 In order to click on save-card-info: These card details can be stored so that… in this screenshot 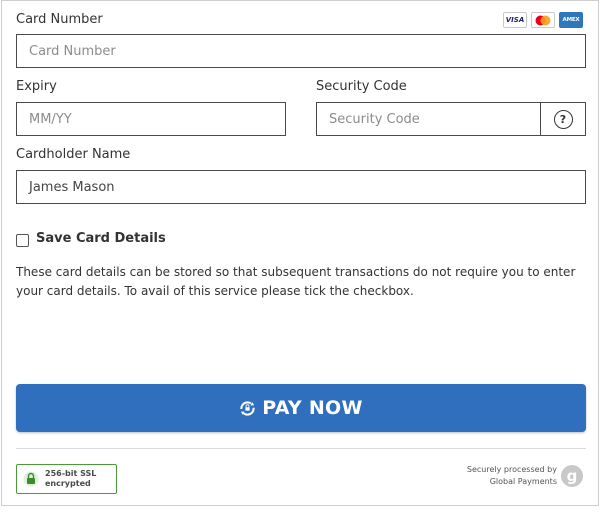, I will do `click(296, 281)`.